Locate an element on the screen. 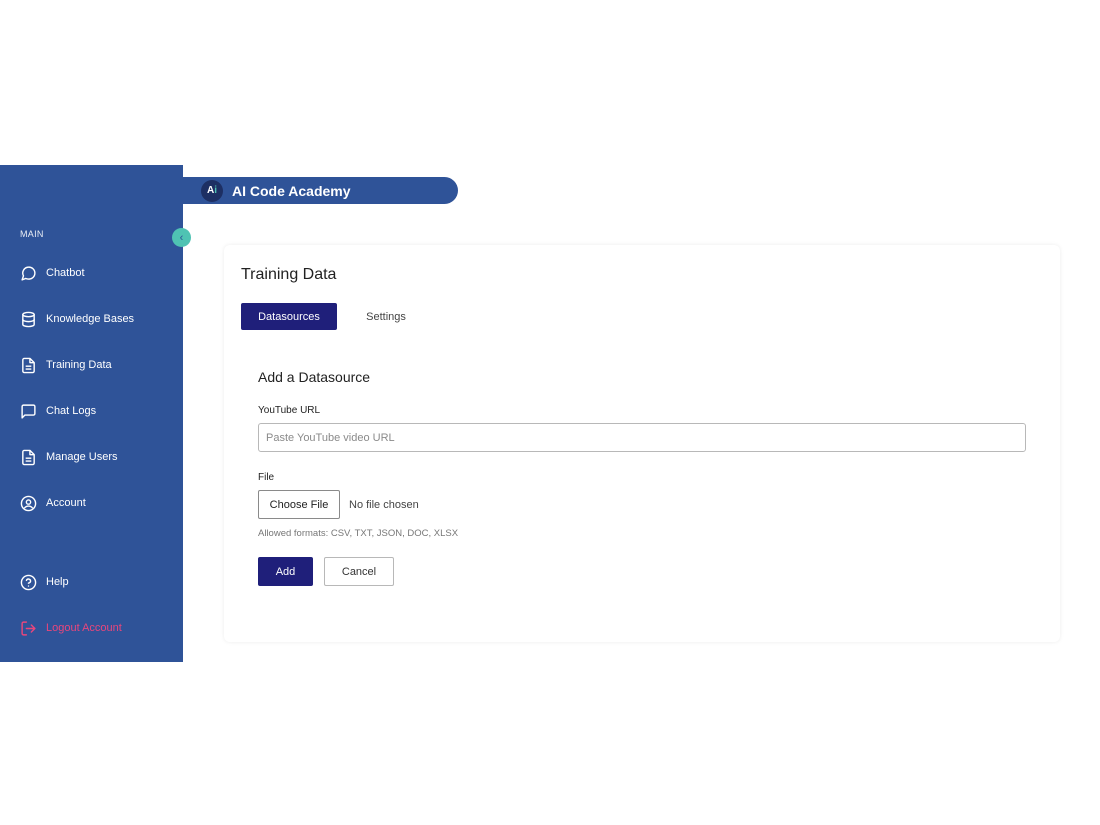  sidebar-item-chat-logs: Chat Logs is located at coordinates (58, 411).